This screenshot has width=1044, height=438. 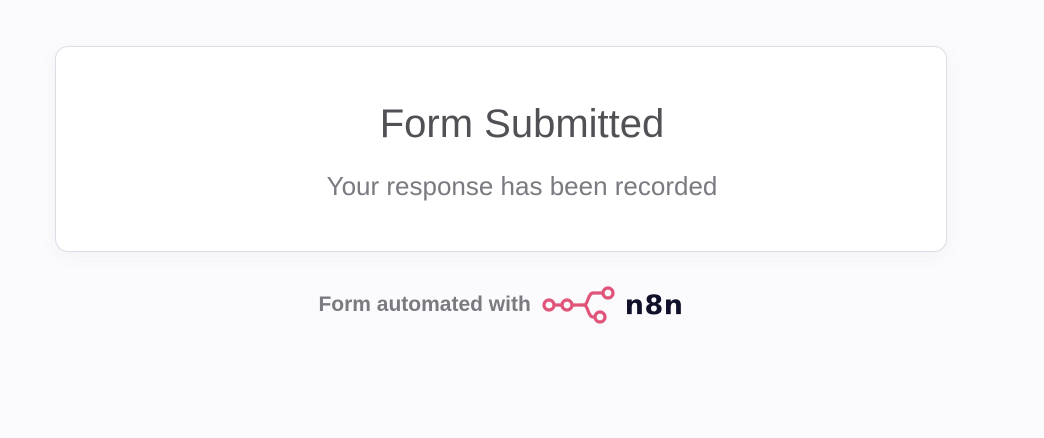 I want to click on footer: Form automated with n8n, so click(x=501, y=305).